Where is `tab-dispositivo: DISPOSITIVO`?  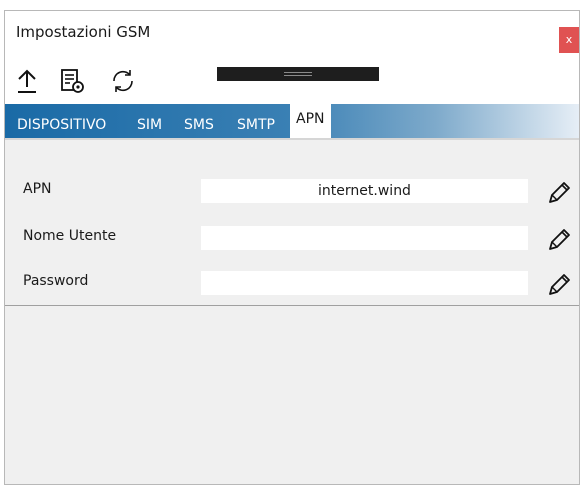
tab-dispositivo: DISPOSITIVO is located at coordinates (61, 122).